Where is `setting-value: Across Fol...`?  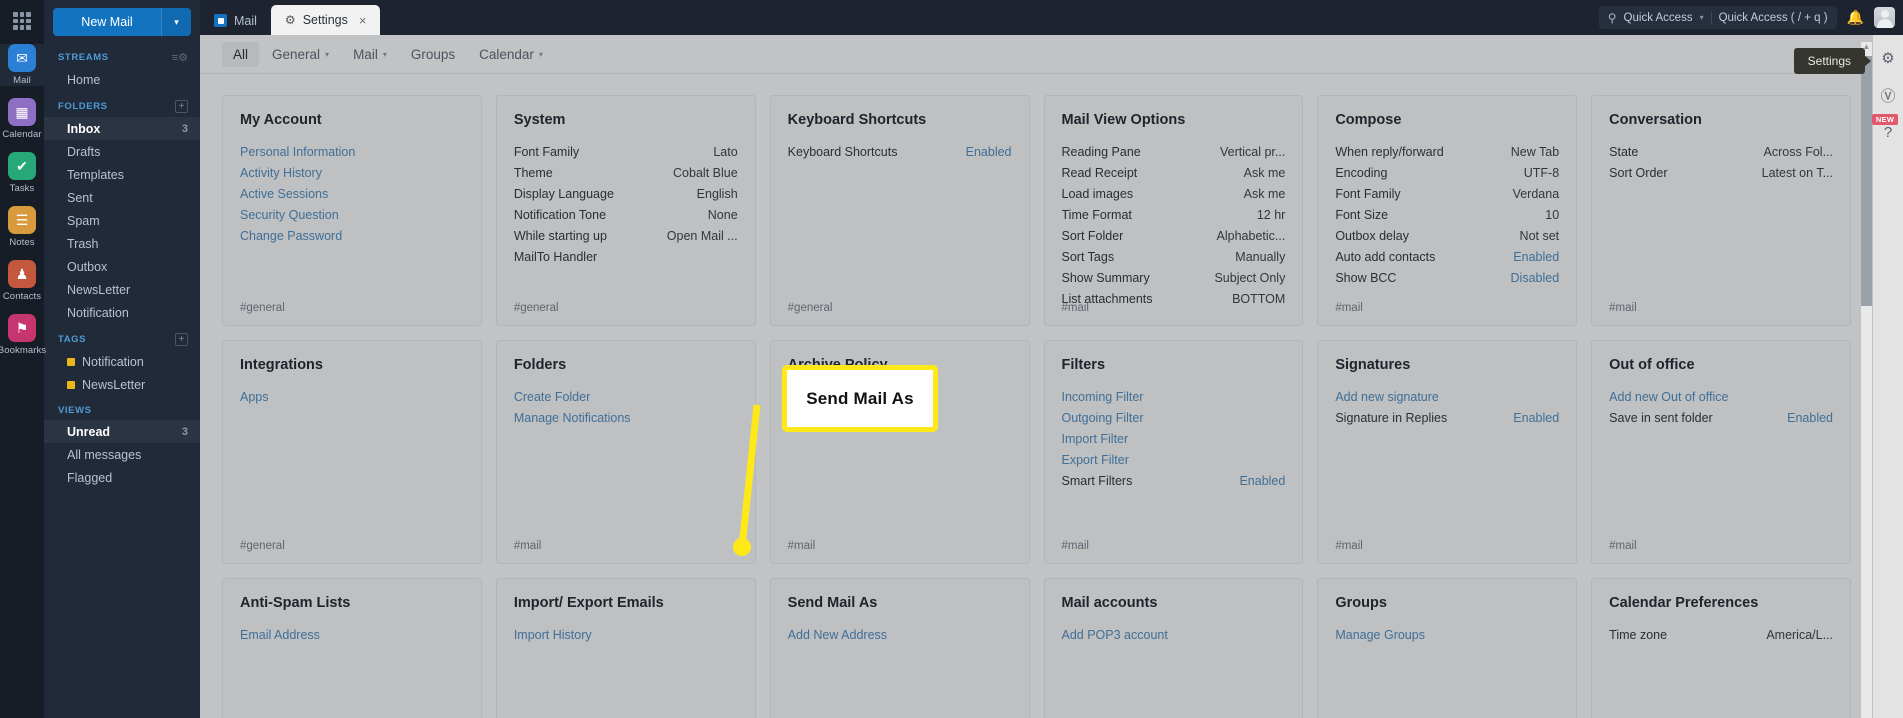 setting-value: Across Fol... is located at coordinates (1798, 152).